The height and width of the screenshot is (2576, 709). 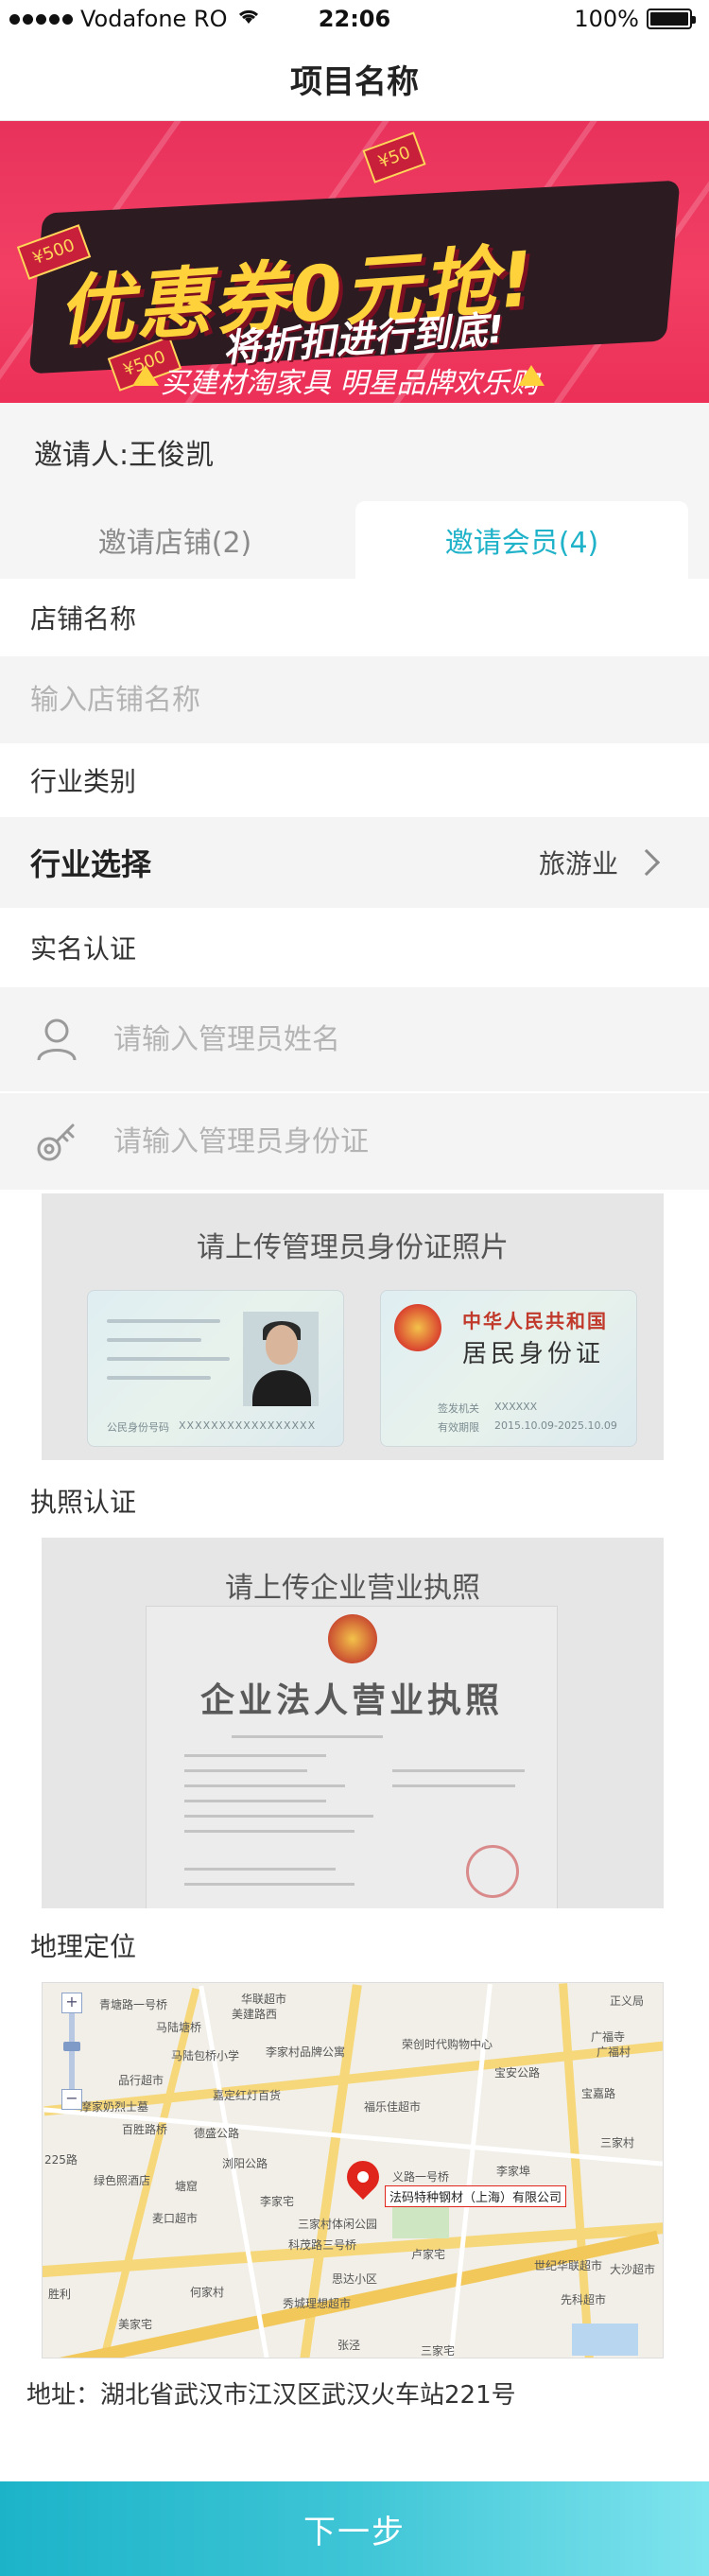 I want to click on admin-id-row, so click(x=354, y=1141).